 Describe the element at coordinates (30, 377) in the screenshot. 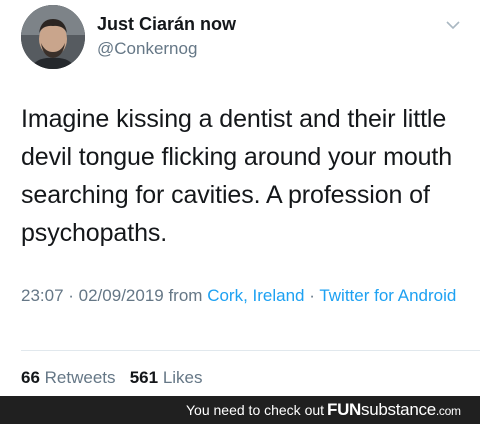

I see `retweets-count: 66` at that location.